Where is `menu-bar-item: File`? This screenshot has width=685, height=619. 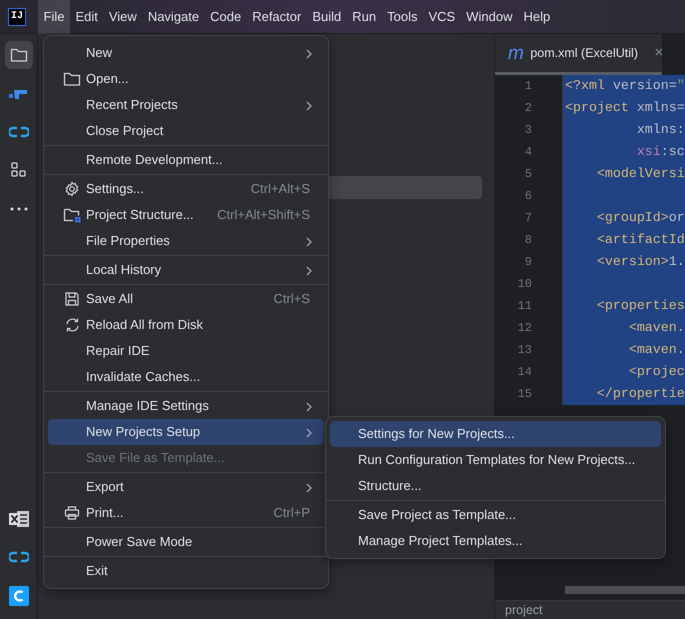
menu-bar-item: File is located at coordinates (54, 17).